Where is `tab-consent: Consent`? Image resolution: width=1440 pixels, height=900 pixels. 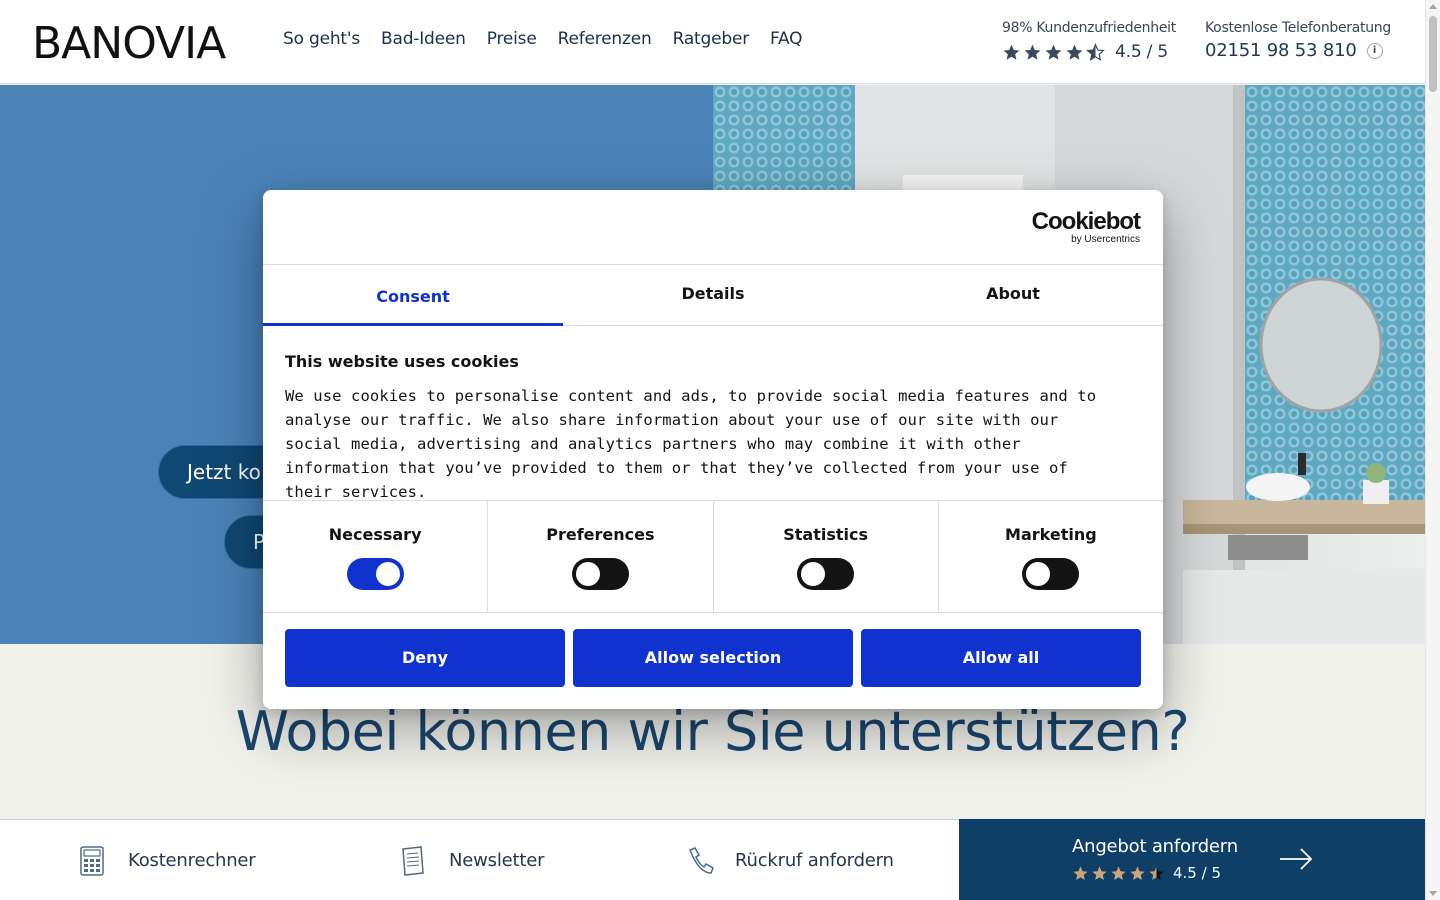 tab-consent: Consent is located at coordinates (413, 296).